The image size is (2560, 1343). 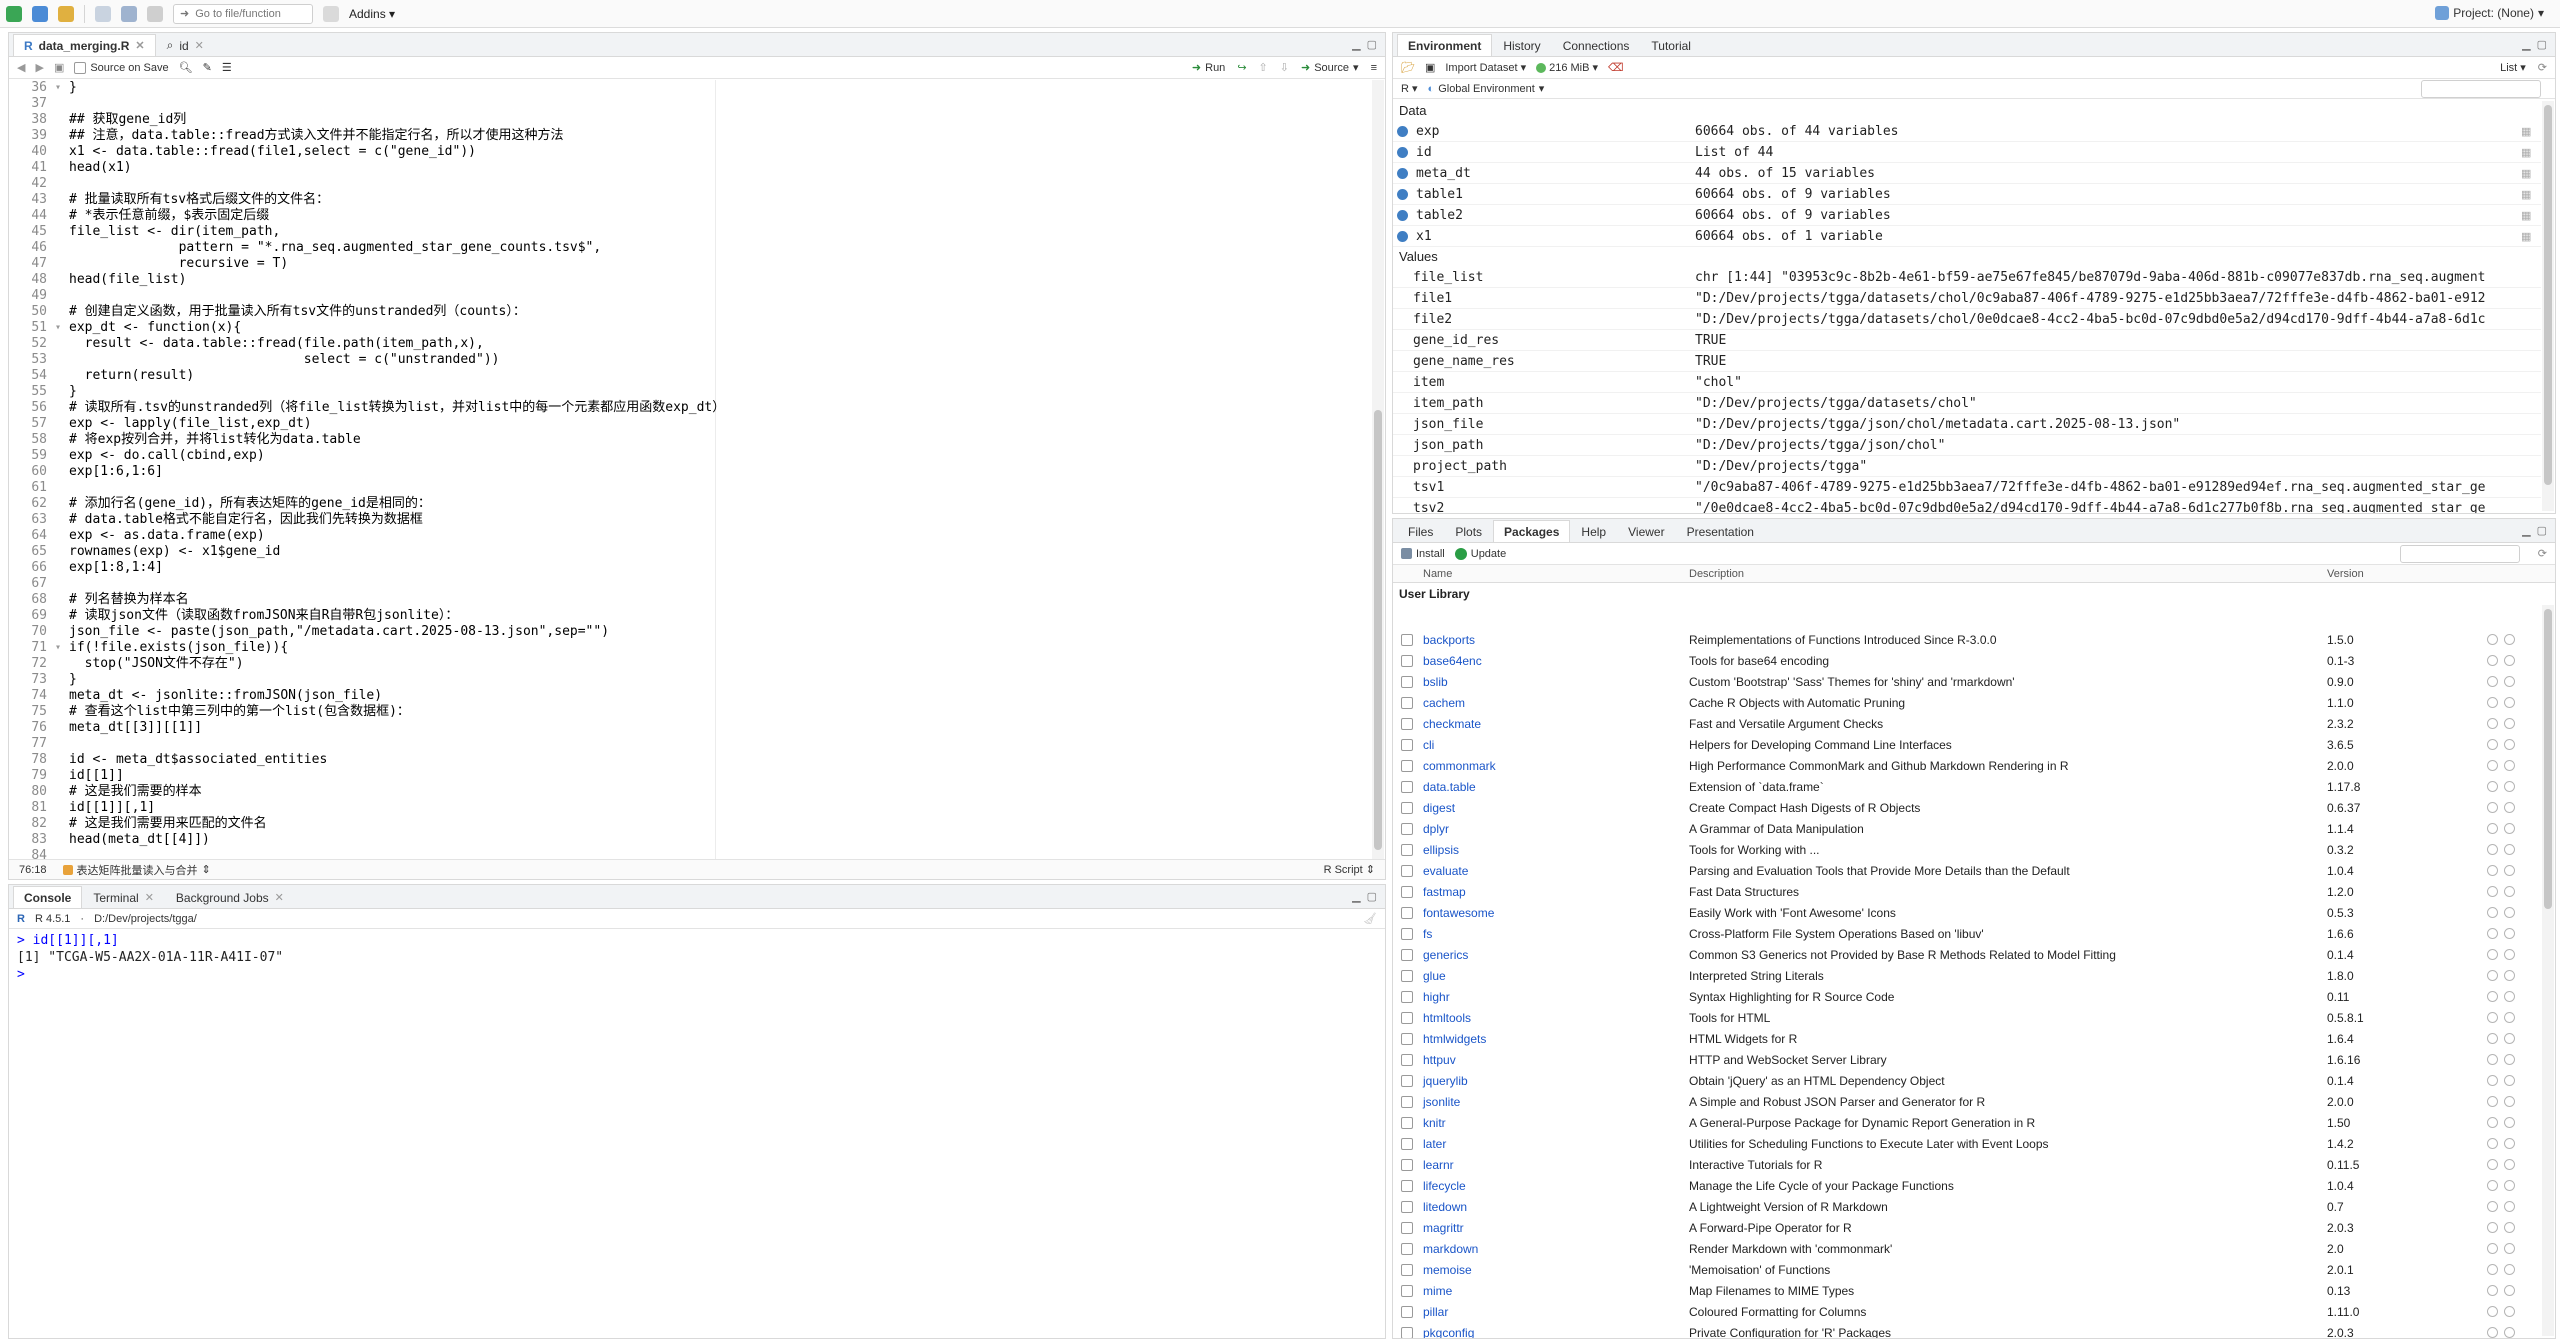 I want to click on code-text: id[[1]][,1], so click(x=720, y=808).